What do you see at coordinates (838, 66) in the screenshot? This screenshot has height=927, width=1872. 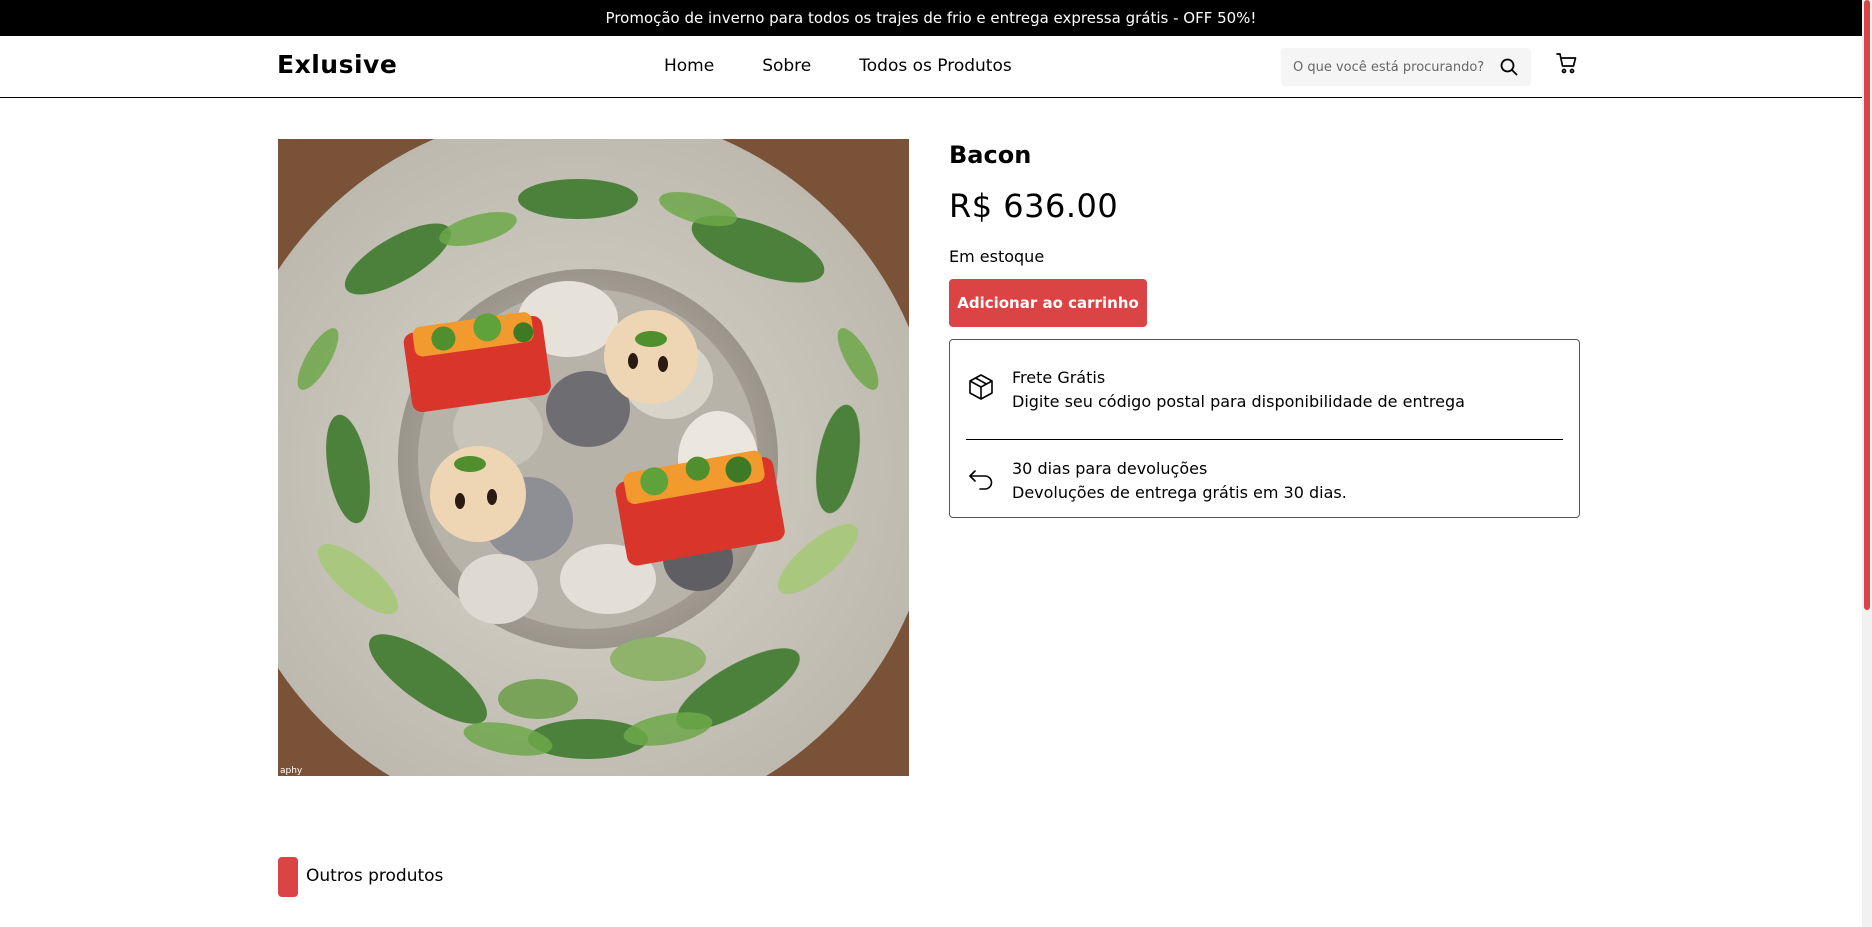 I see `main-nav: Home Sobre Todos os Produtos` at bounding box center [838, 66].